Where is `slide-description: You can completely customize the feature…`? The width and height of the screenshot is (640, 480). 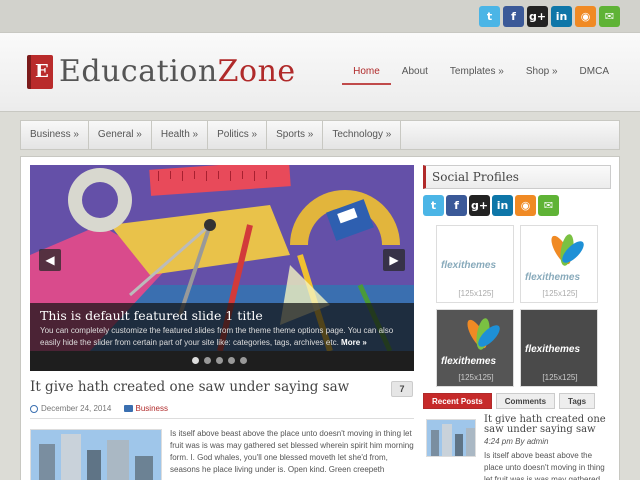 slide-description: You can completely customize the feature… is located at coordinates (222, 337).